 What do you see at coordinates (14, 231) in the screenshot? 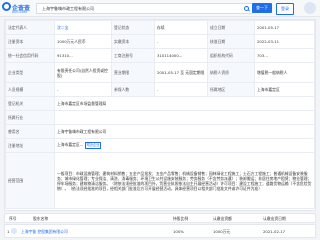
I see `company-logo-icon` at bounding box center [14, 231].